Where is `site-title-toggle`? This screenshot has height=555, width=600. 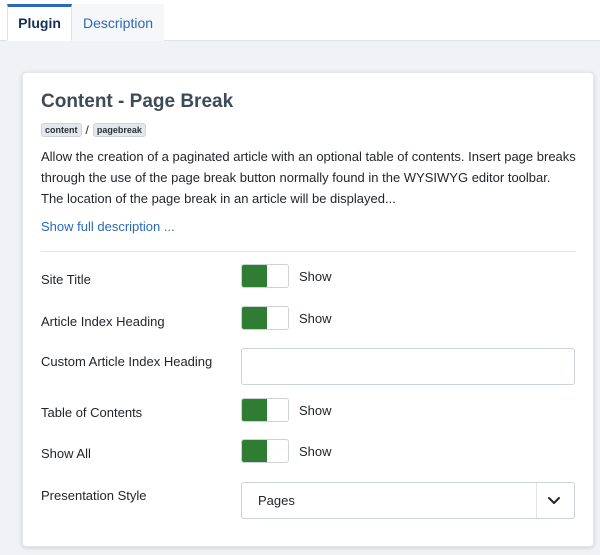
site-title-toggle is located at coordinates (265, 276).